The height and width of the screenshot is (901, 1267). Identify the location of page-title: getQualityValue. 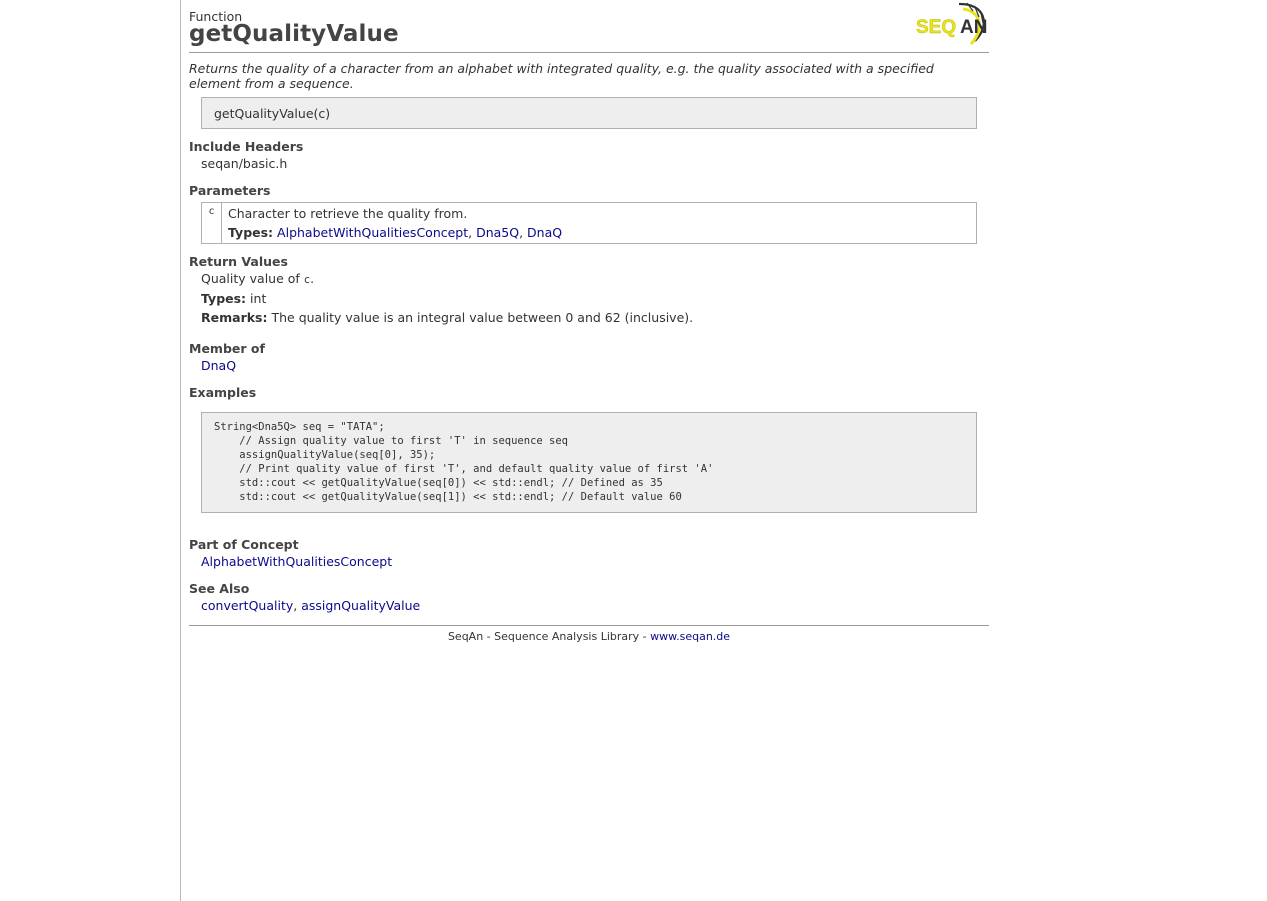
(294, 34).